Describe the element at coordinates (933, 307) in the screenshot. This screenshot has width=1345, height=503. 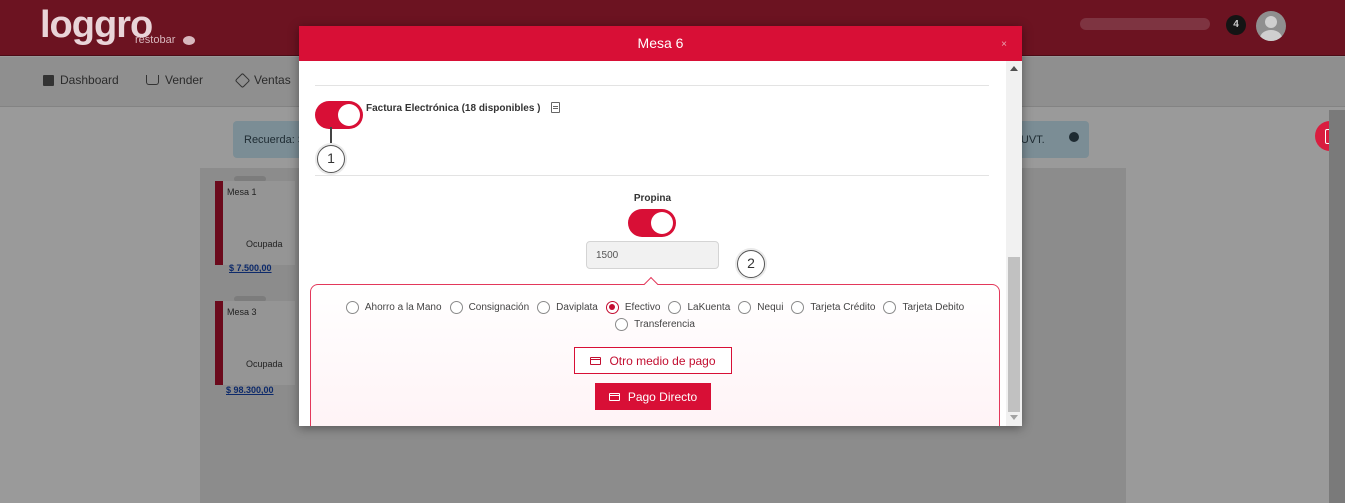
I see `payment-option-label: Tarjeta Debito` at that location.